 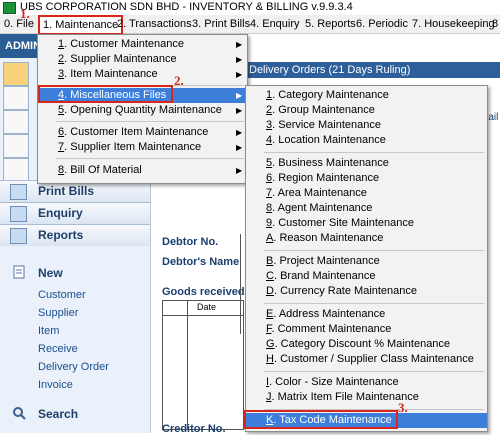 What do you see at coordinates (16, 122) in the screenshot?
I see `star-icon` at bounding box center [16, 122].